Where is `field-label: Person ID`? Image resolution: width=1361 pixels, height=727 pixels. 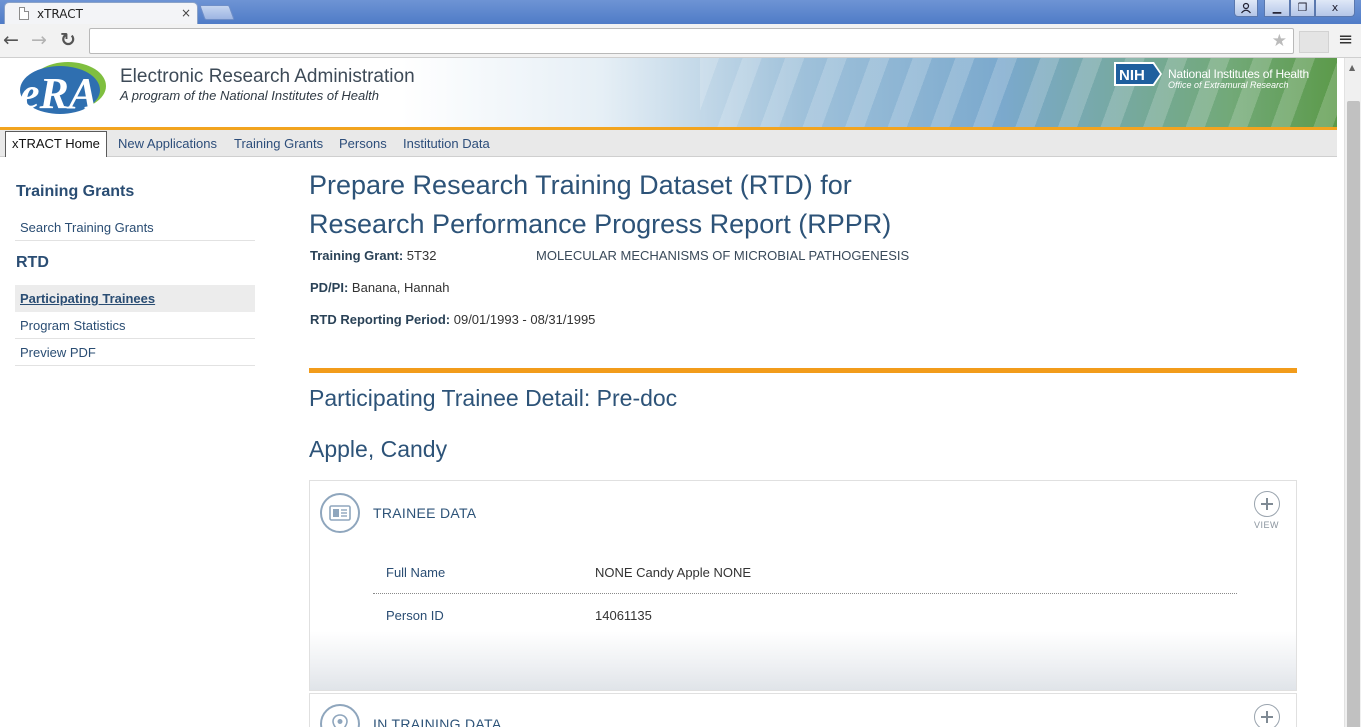 field-label: Person ID is located at coordinates (415, 615).